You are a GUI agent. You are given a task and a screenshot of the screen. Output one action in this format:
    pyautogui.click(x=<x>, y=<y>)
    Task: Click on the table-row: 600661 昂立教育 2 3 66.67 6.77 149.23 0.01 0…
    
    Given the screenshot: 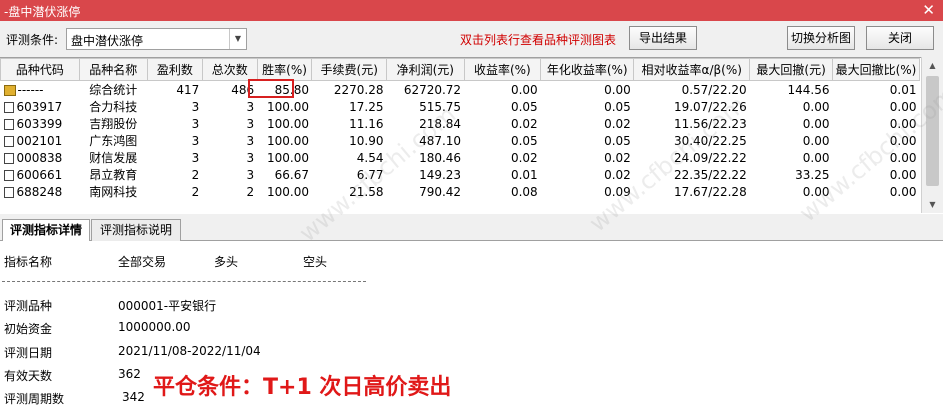 What is the action you would take?
    pyautogui.click(x=460, y=174)
    